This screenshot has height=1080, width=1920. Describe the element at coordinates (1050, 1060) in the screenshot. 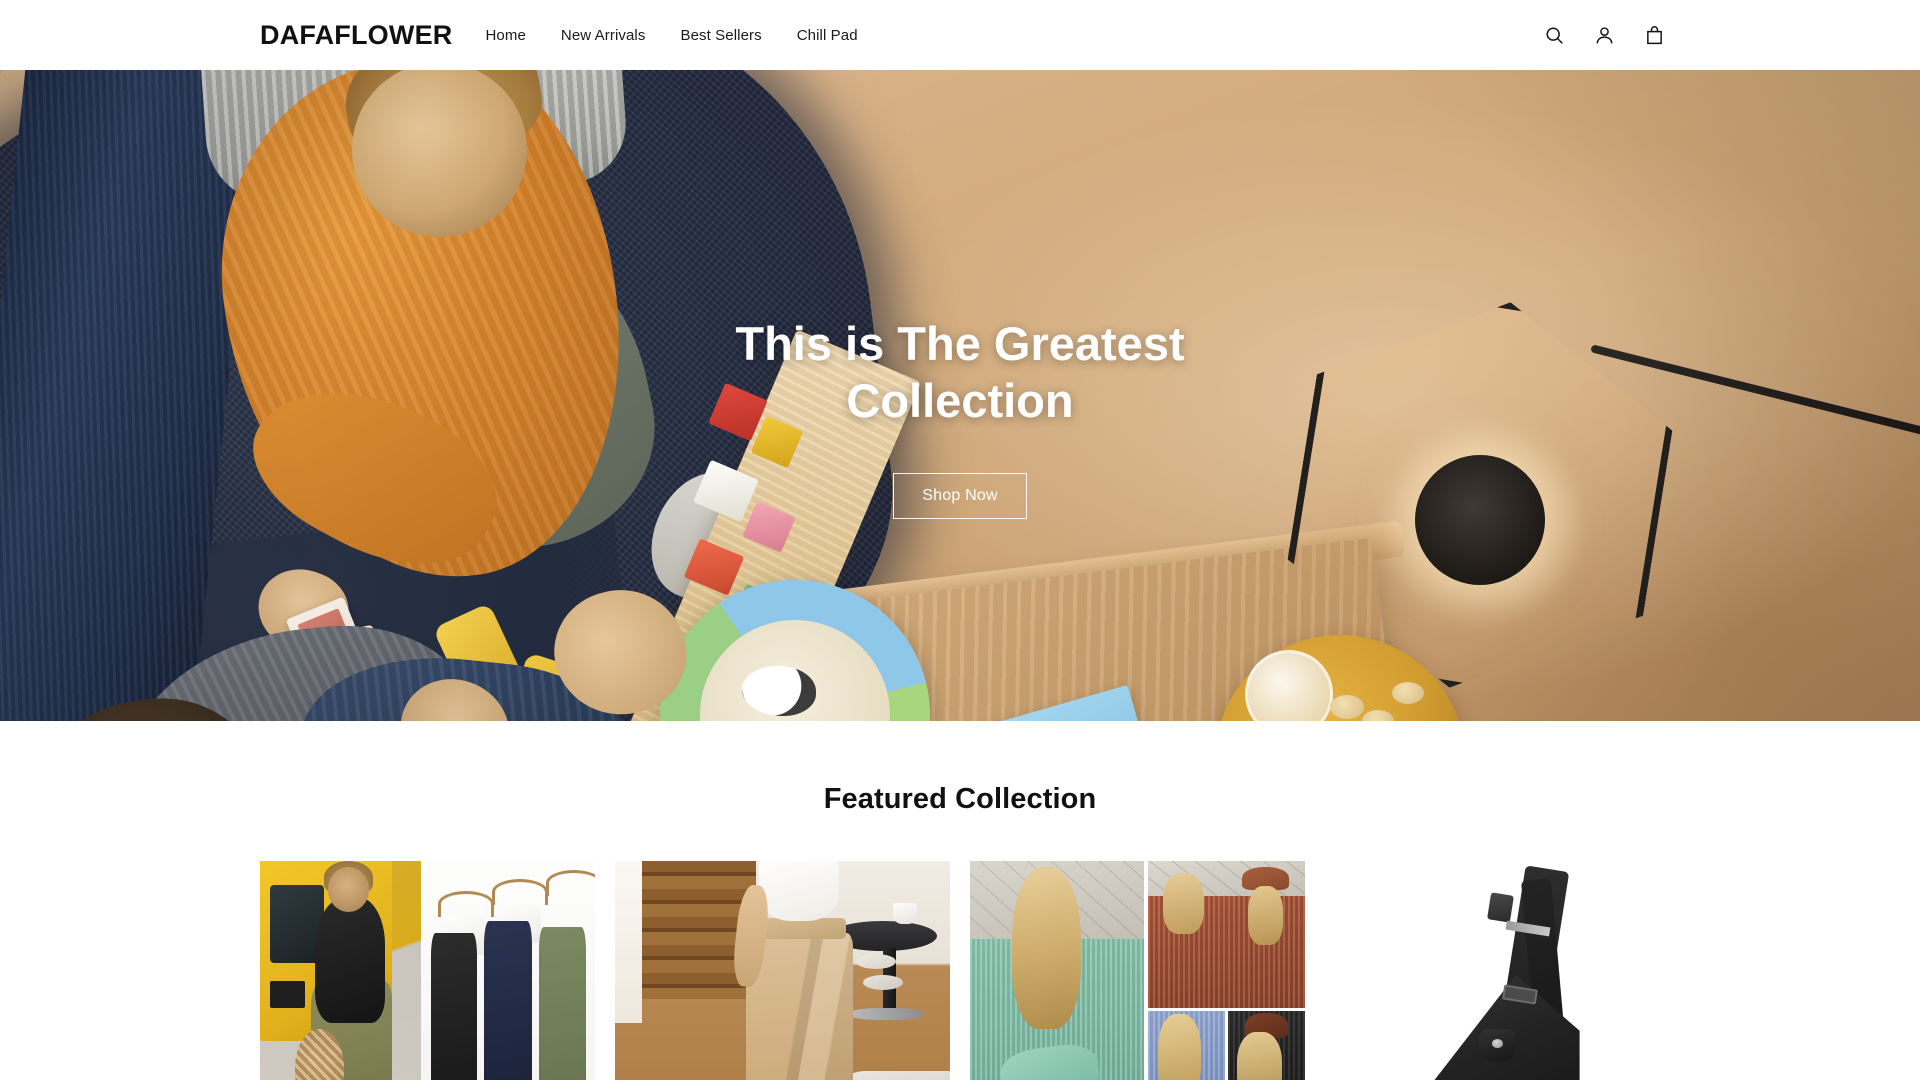

I see `product3-waist-tie` at that location.